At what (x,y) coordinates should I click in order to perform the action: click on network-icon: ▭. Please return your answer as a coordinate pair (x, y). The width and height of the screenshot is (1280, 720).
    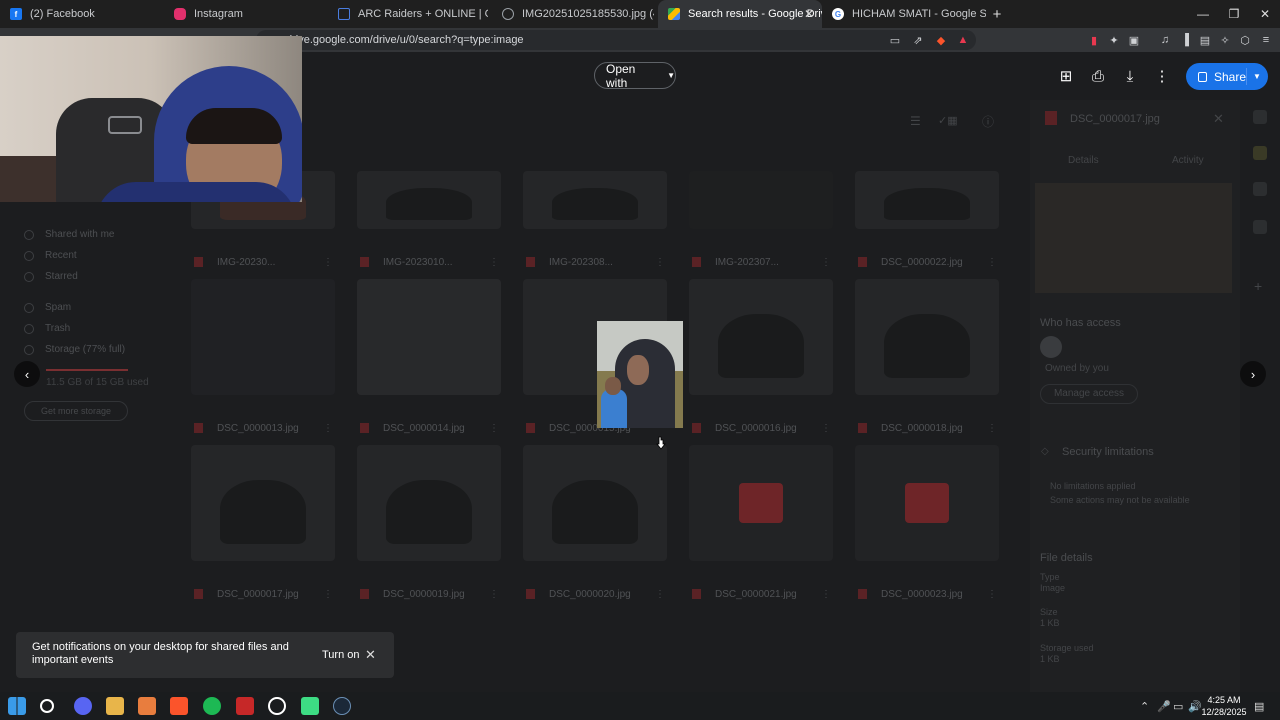
    Looking at the image, I should click on (1178, 706).